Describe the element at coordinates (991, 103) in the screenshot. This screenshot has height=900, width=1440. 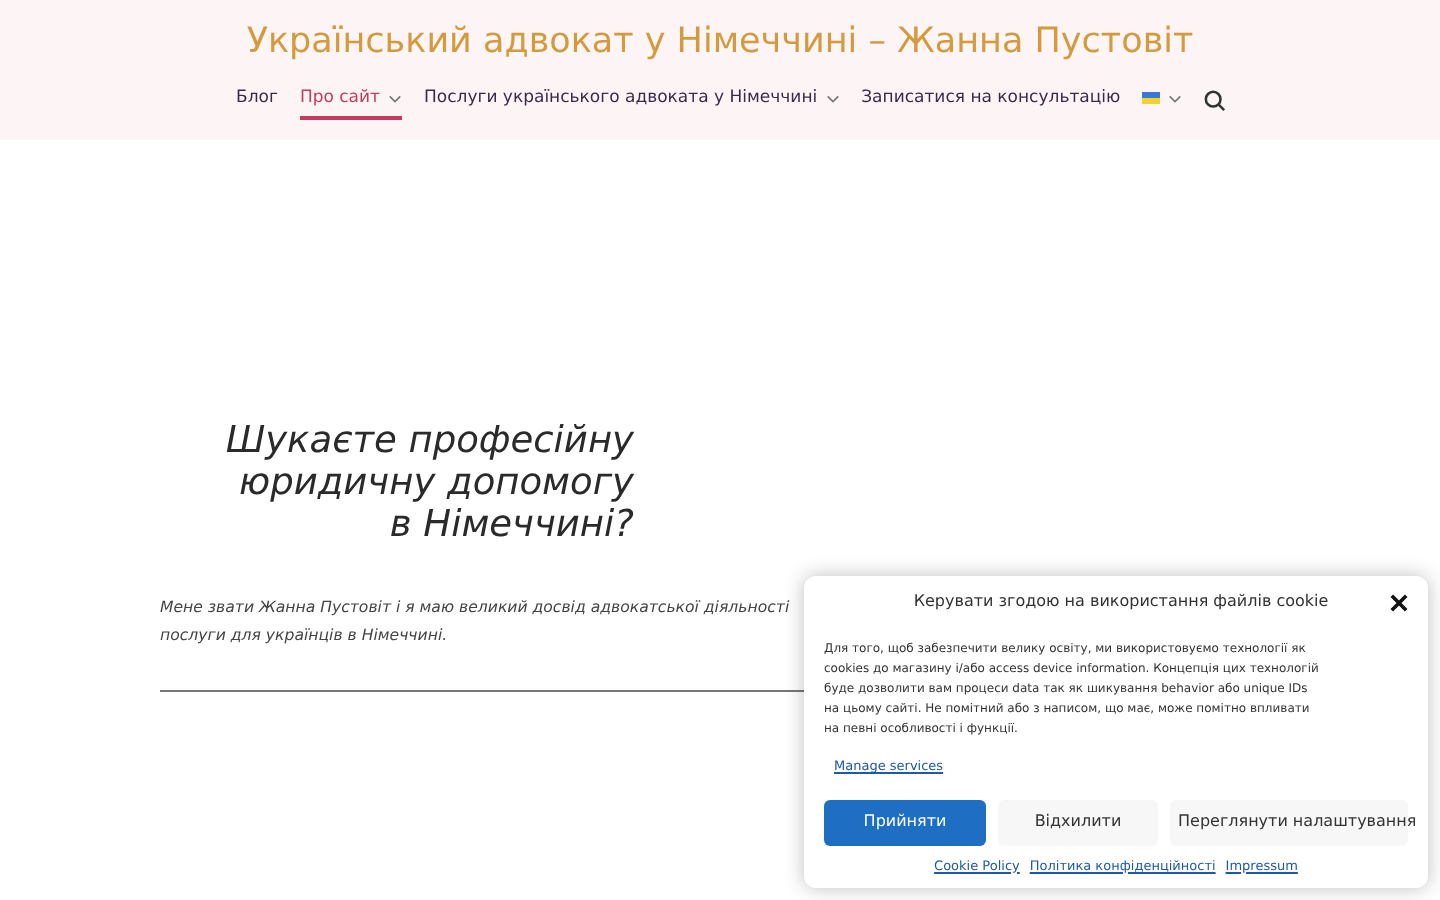
I see `nav-link: Записатися на консультацію` at that location.